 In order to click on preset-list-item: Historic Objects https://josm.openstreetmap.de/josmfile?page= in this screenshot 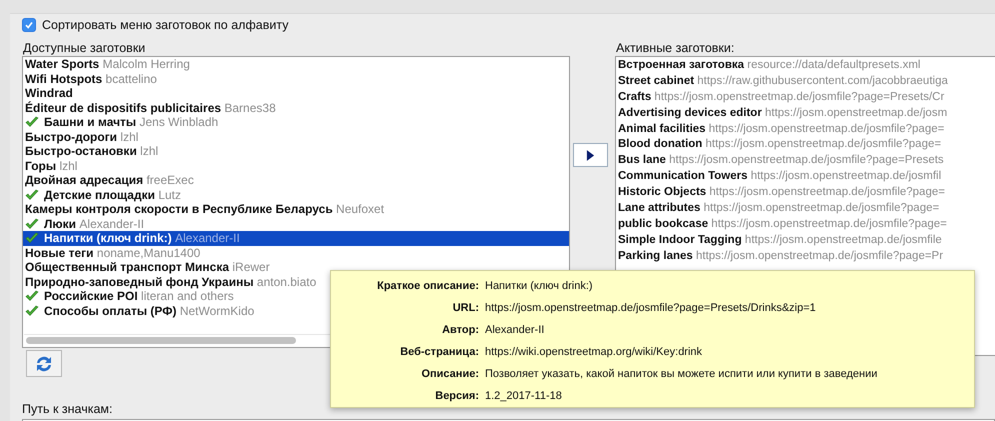, I will do `click(805, 192)`.